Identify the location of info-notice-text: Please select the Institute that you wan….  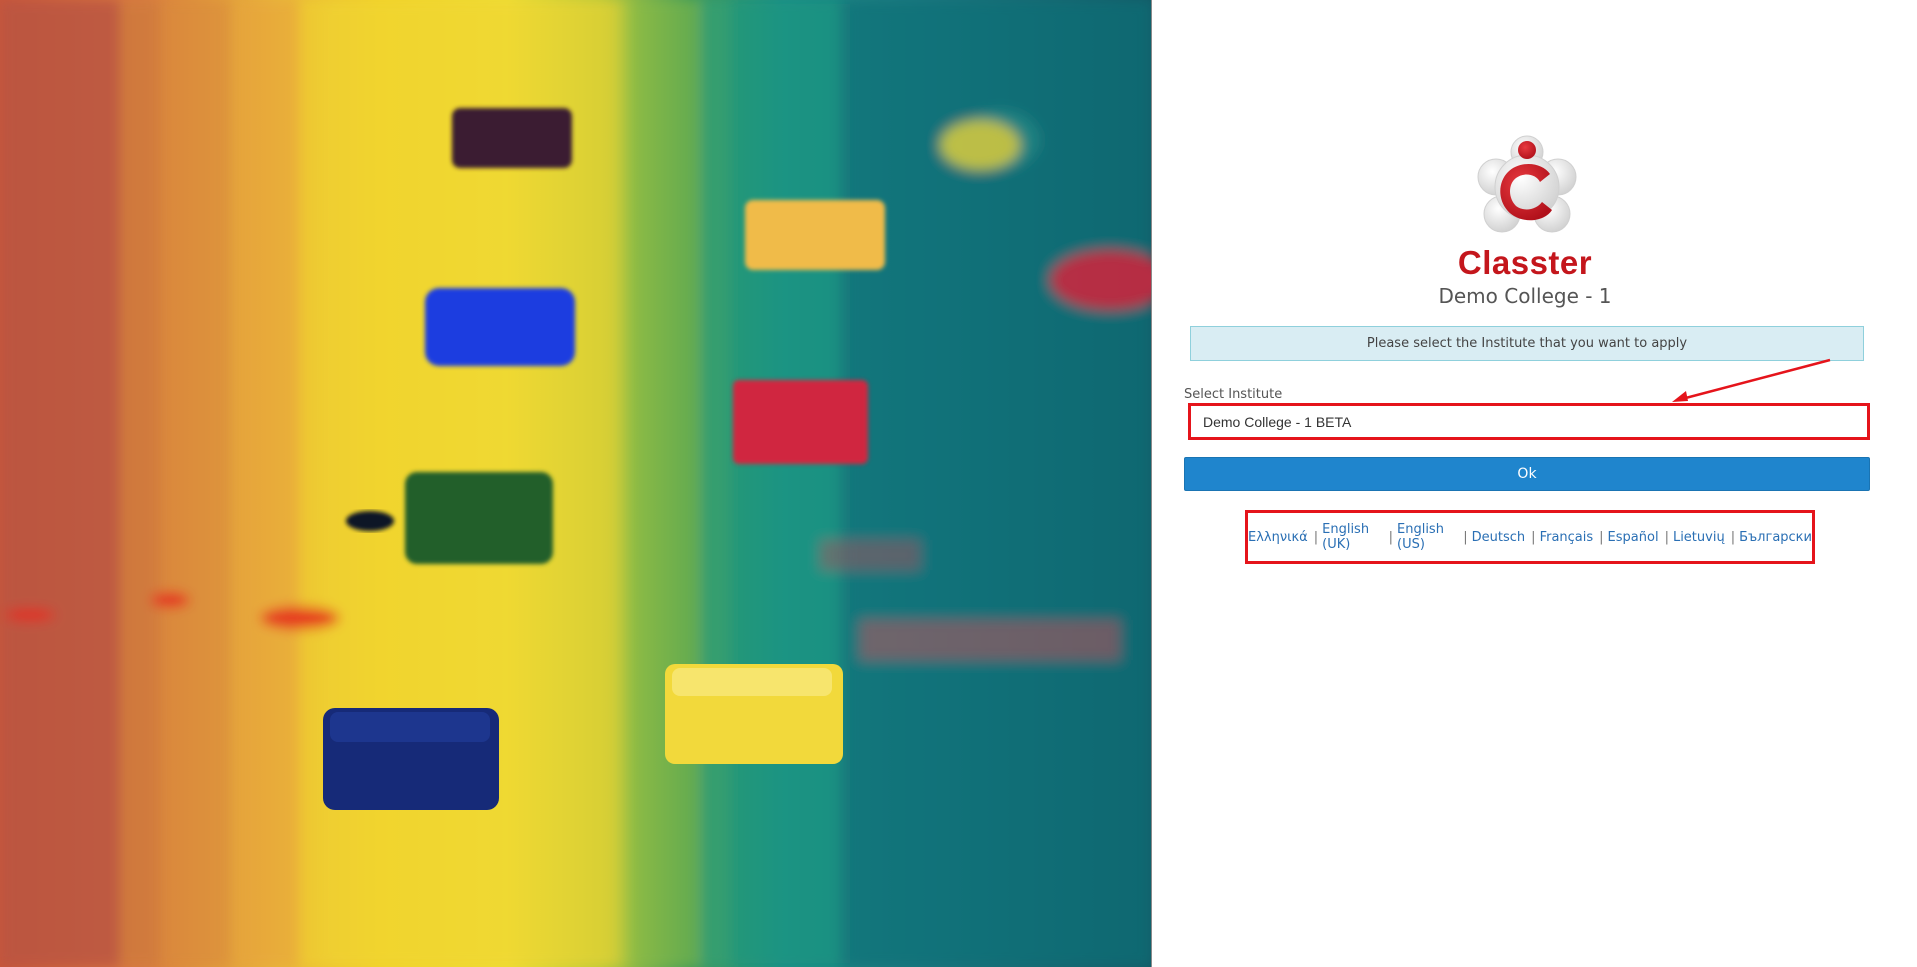
(1527, 343).